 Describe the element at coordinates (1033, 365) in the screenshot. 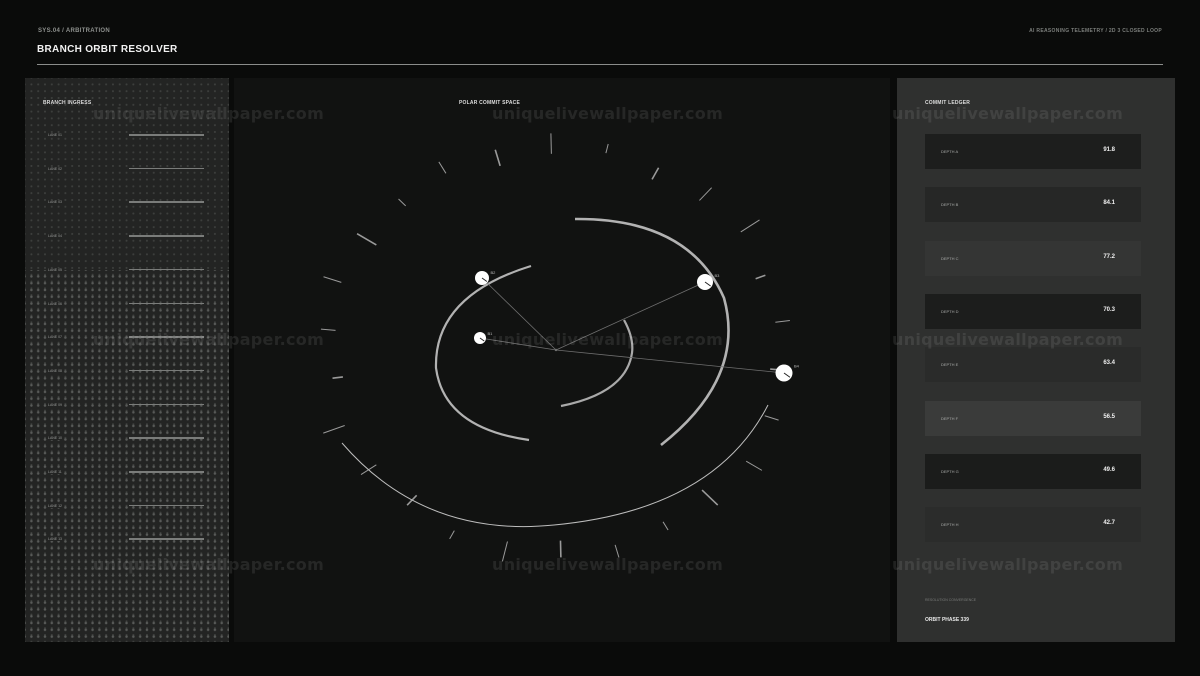

I see `ledger-row: DEPTH E 63.4` at that location.